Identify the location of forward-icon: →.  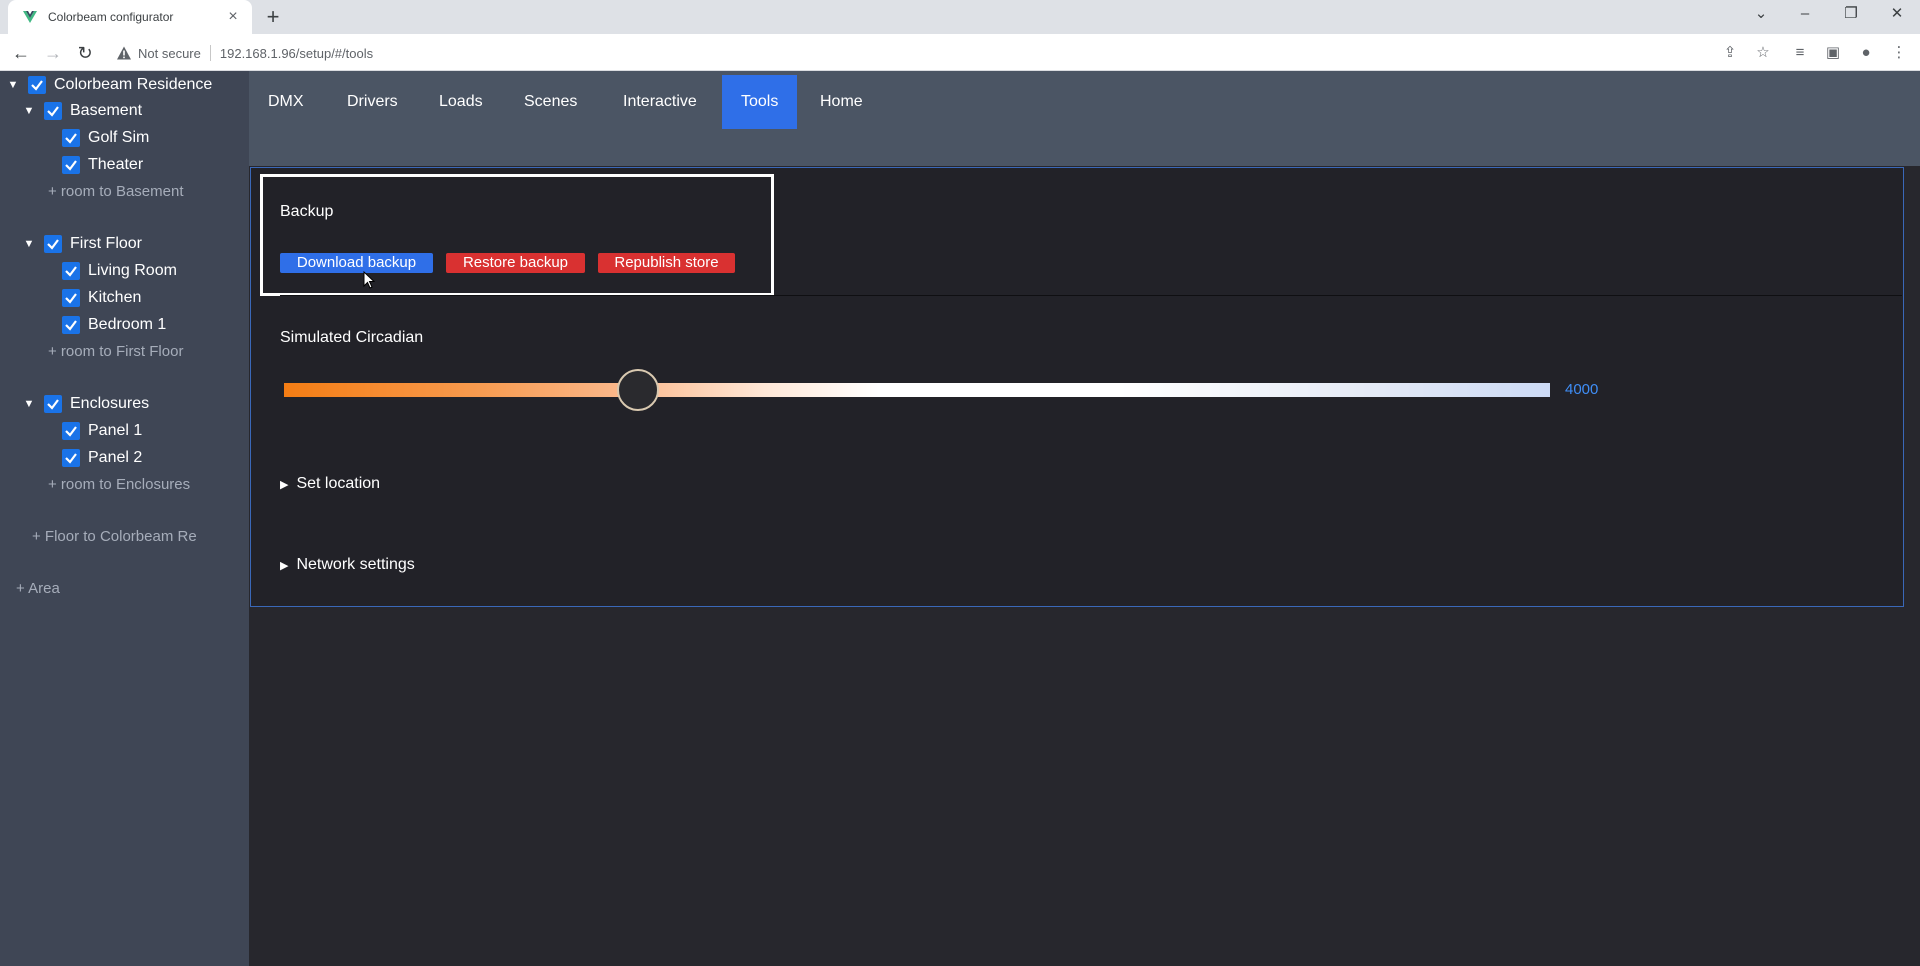
(53, 53).